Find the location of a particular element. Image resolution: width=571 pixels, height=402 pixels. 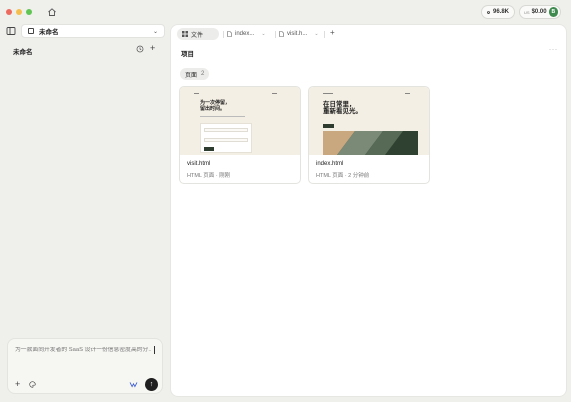

filter-count: 2 is located at coordinates (203, 74).